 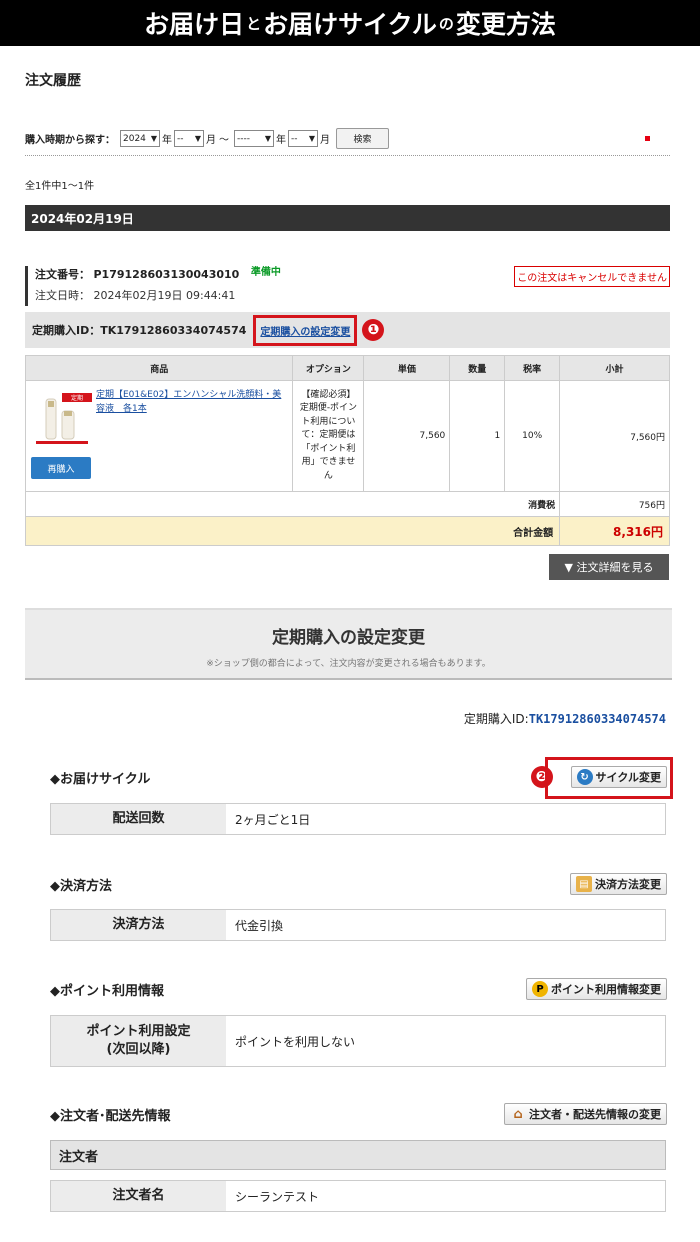 What do you see at coordinates (273, 819) in the screenshot?
I see `delivery-count-value: 2ヶ月ごと1日` at bounding box center [273, 819].